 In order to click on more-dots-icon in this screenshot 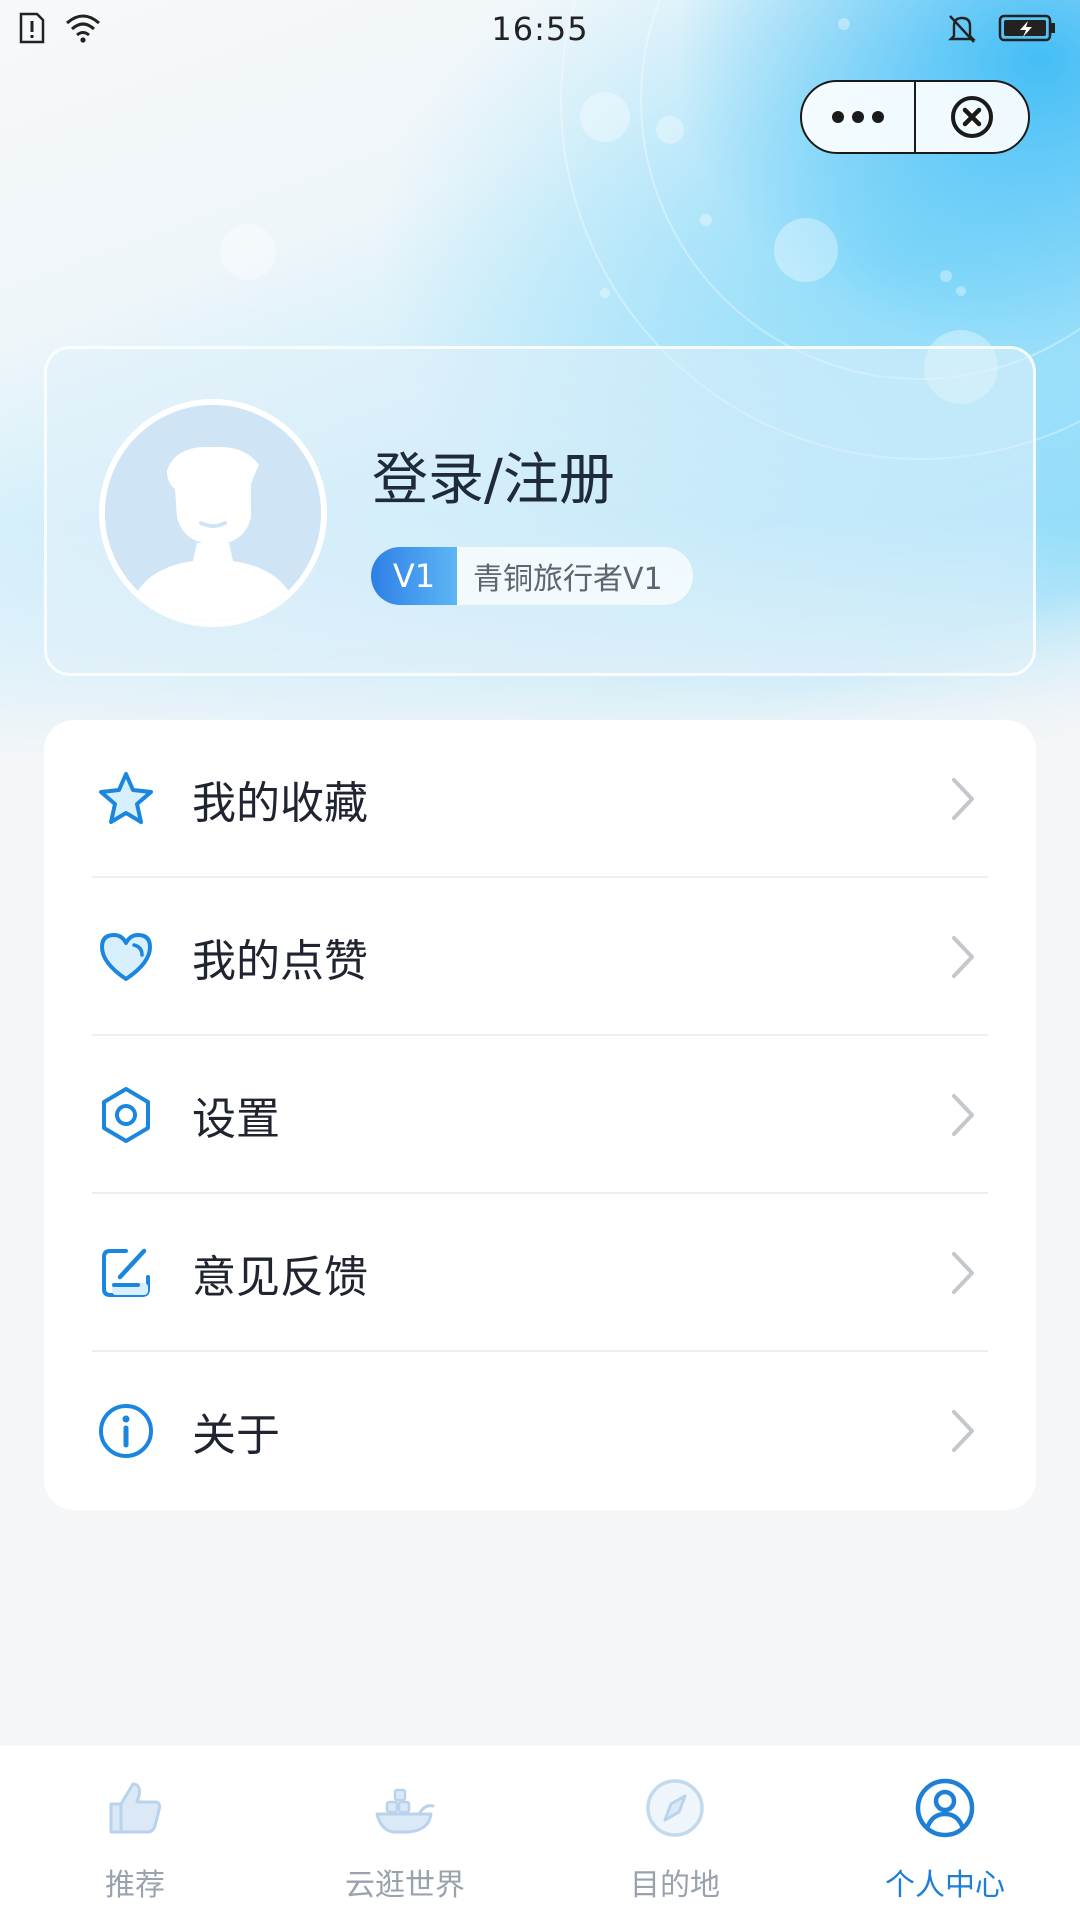, I will do `click(858, 117)`.